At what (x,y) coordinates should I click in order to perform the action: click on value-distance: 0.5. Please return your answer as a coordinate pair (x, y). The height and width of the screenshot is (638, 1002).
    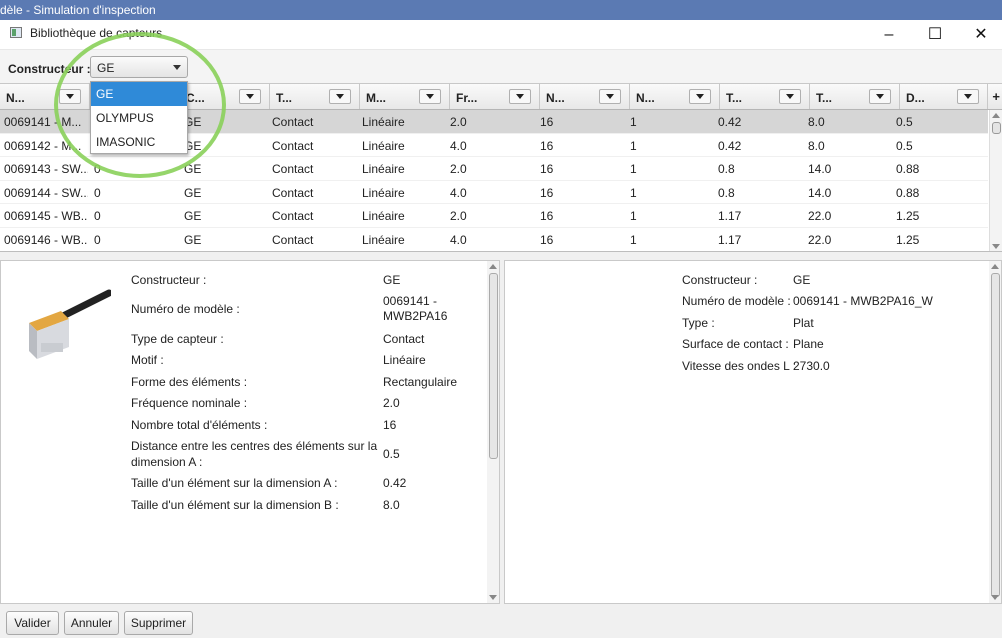
    Looking at the image, I should click on (391, 454).